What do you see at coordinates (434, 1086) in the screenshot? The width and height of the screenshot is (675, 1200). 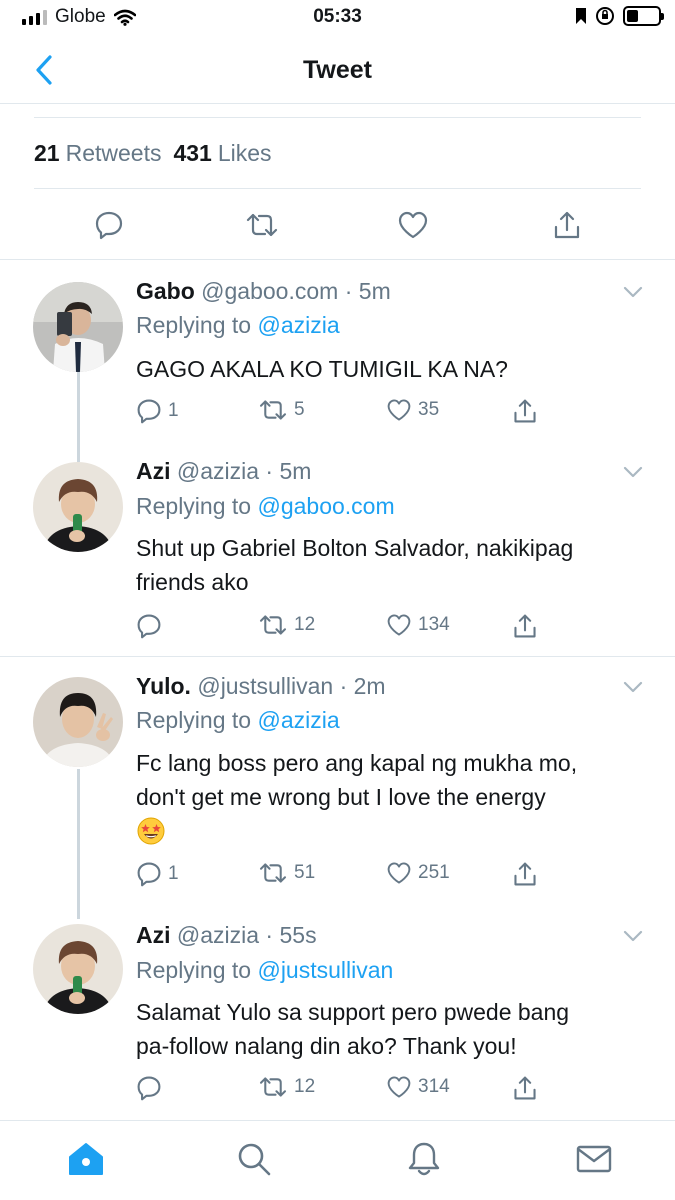 I see `like-count: 314` at bounding box center [434, 1086].